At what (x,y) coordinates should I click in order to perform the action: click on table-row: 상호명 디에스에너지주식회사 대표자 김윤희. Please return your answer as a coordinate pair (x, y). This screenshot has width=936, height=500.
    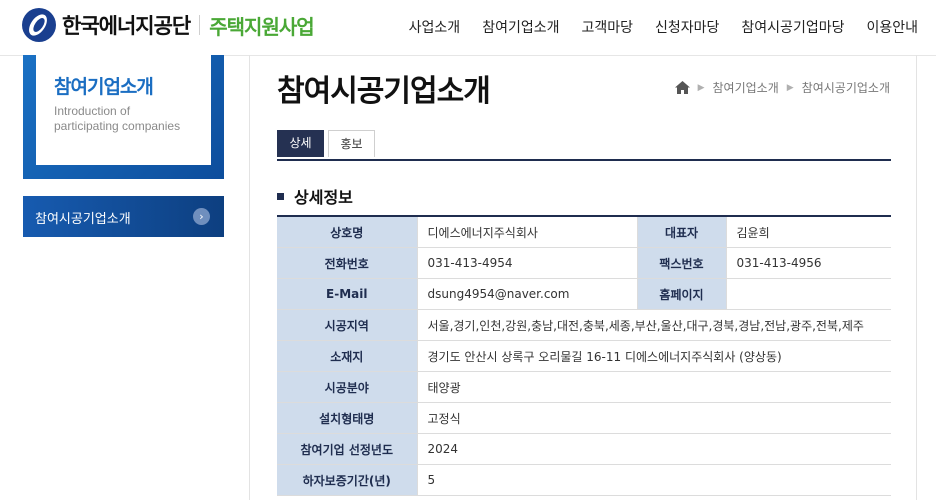
    Looking at the image, I should click on (584, 232).